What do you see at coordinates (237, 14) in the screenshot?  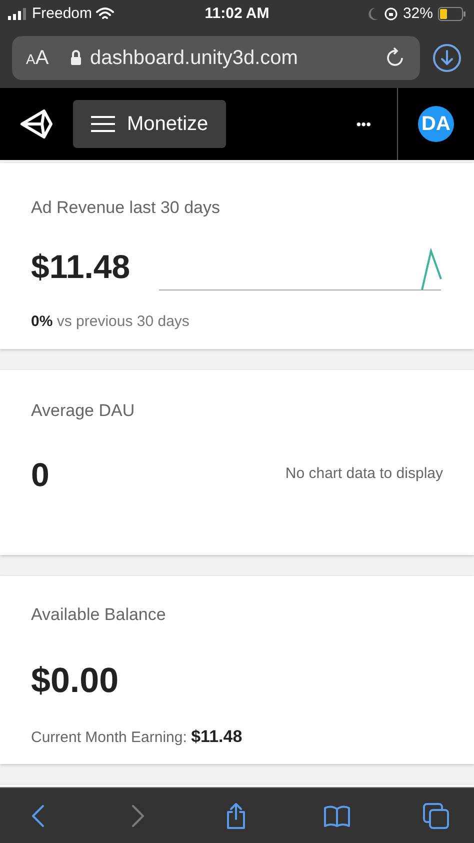 I see `clock: 11:02 AM` at bounding box center [237, 14].